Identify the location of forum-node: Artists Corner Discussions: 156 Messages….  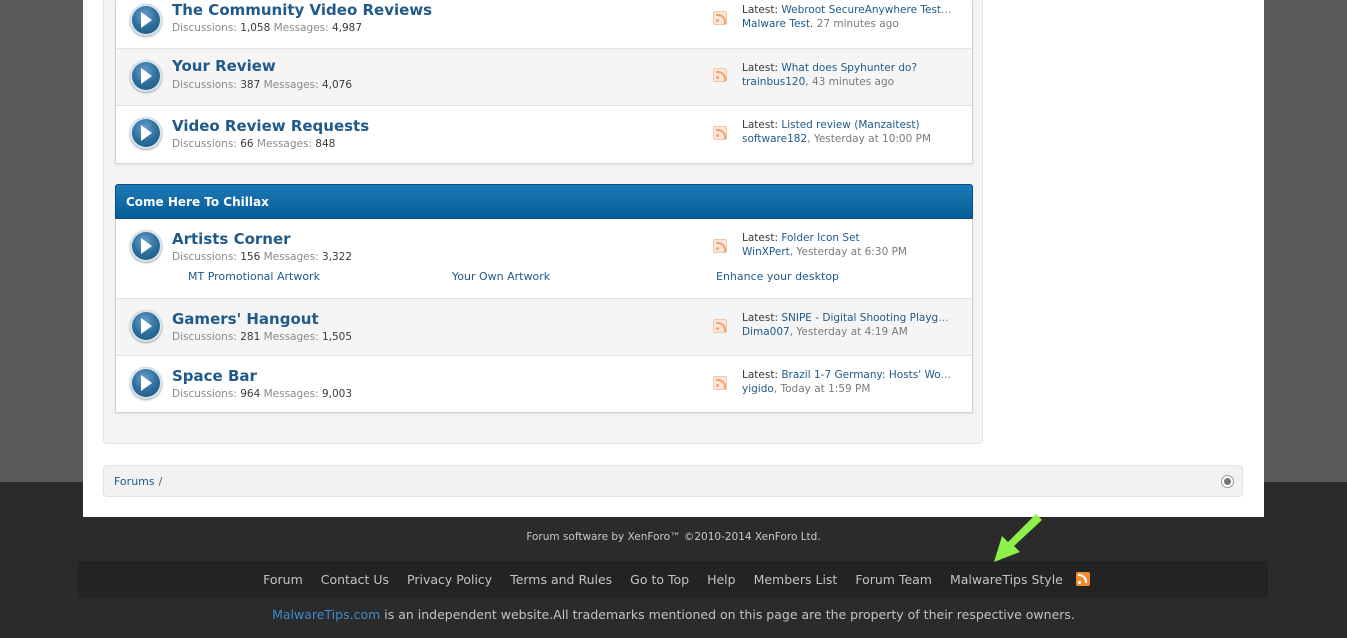
(544, 259).